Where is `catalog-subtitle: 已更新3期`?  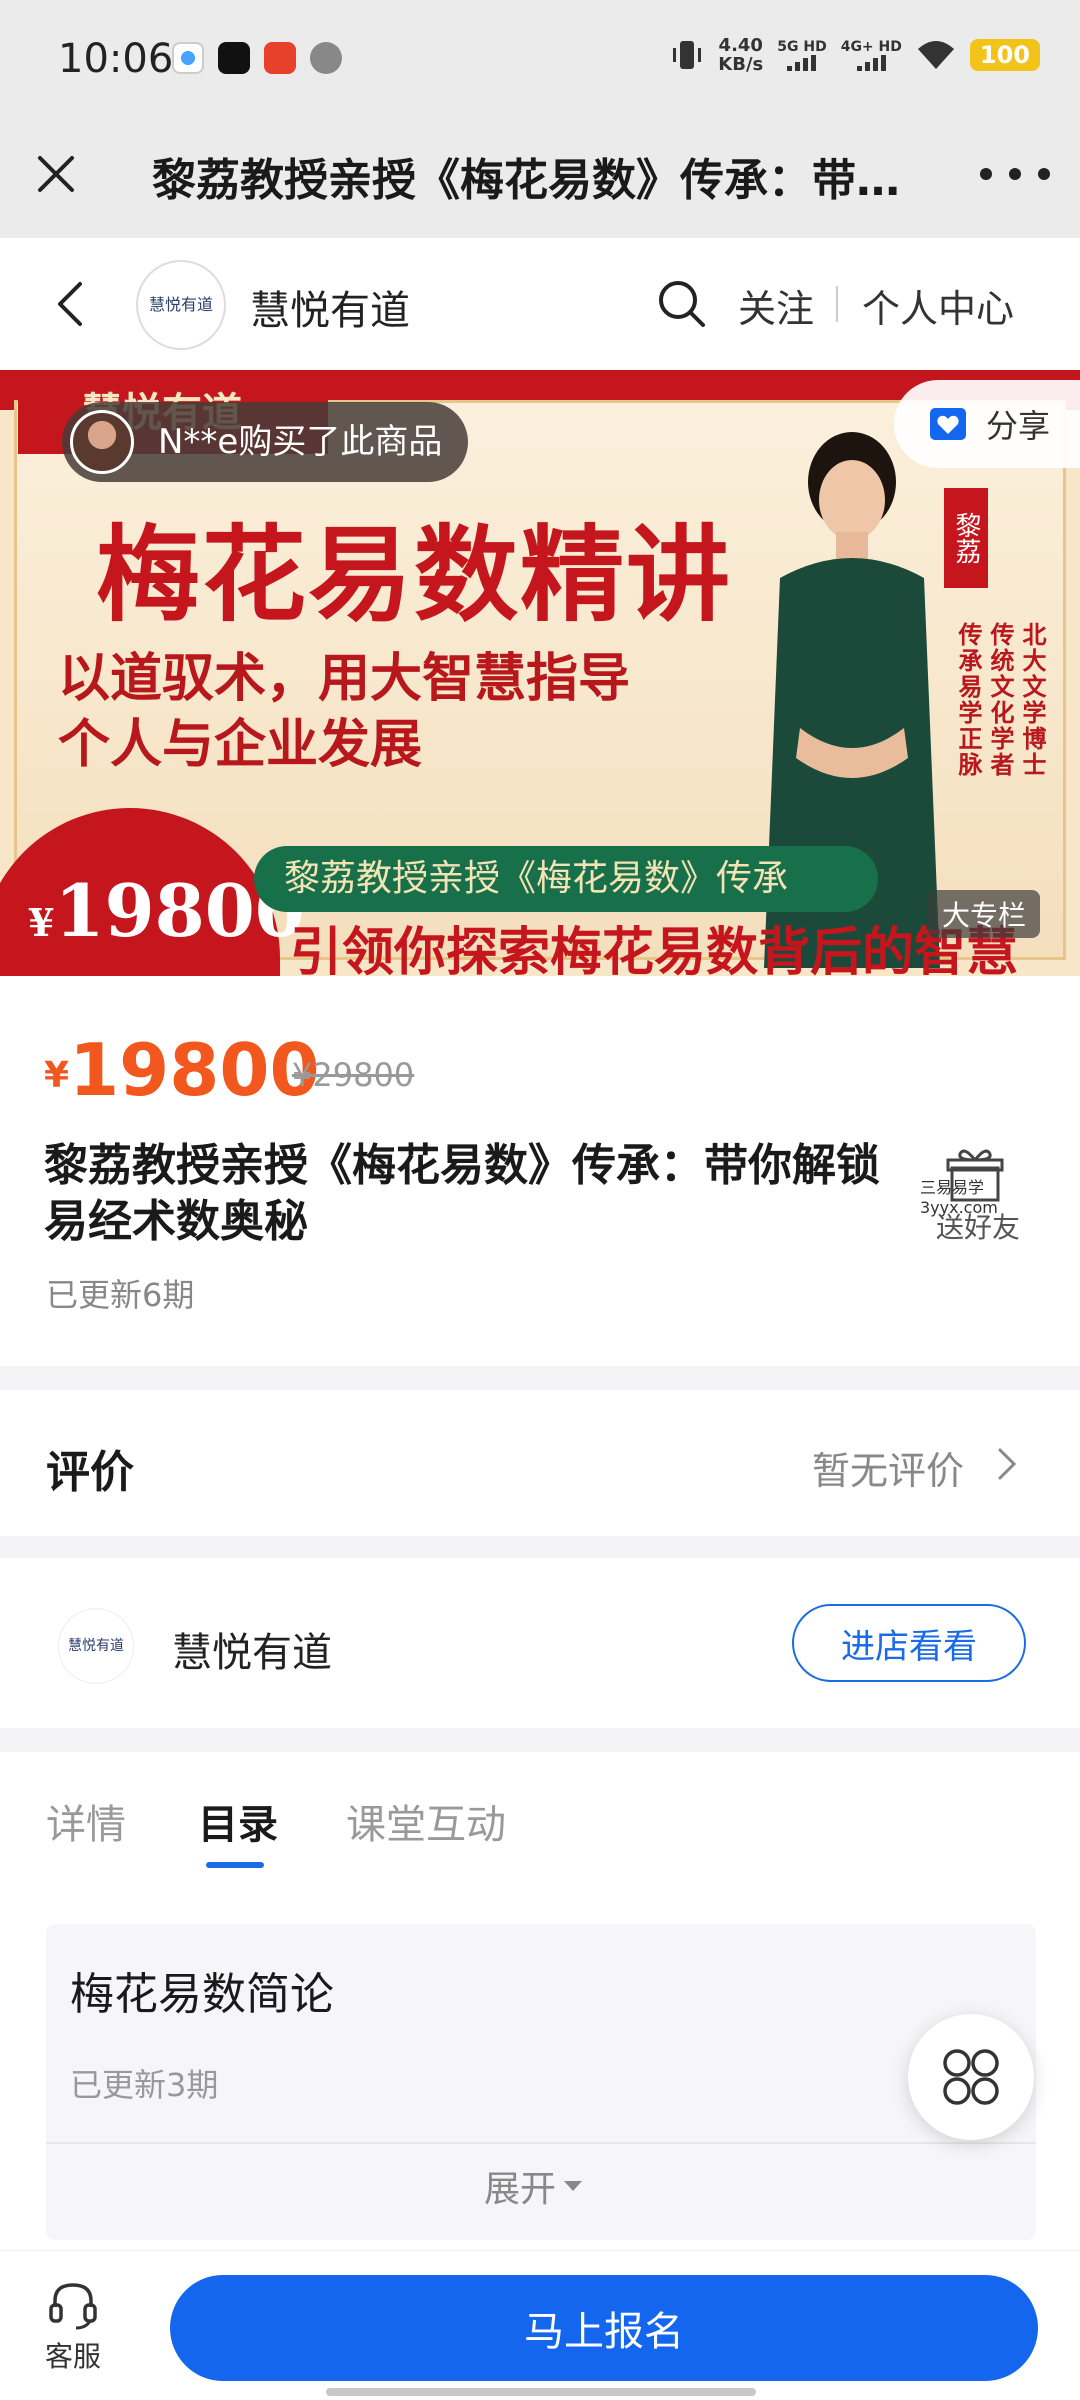 catalog-subtitle: 已更新3期 is located at coordinates (144, 2085).